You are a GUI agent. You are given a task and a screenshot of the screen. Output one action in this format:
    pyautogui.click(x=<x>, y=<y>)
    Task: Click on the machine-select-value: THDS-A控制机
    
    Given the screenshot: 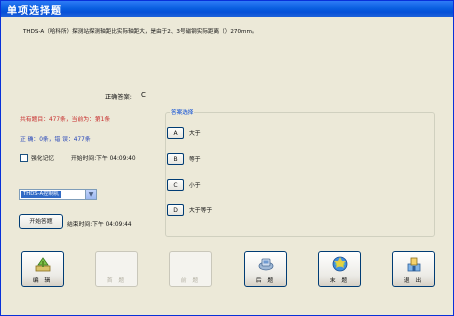 What is the action you would take?
    pyautogui.click(x=41, y=194)
    